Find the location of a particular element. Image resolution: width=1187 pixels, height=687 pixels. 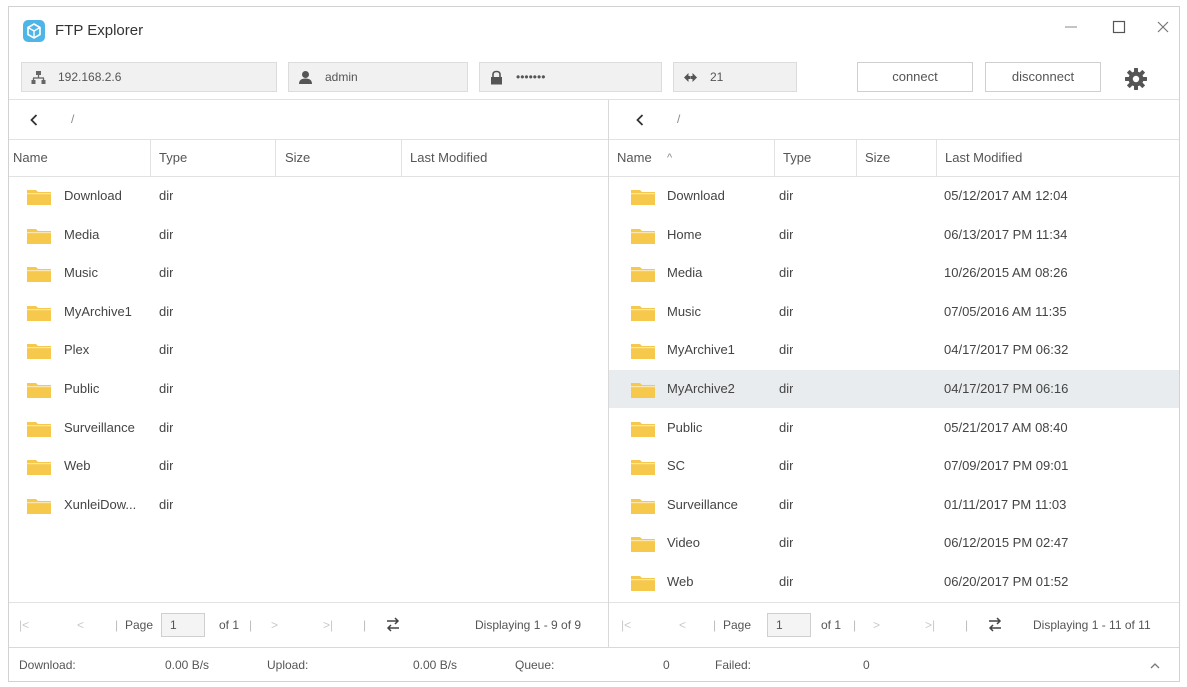

table-row: Music dir is located at coordinates (308, 273).